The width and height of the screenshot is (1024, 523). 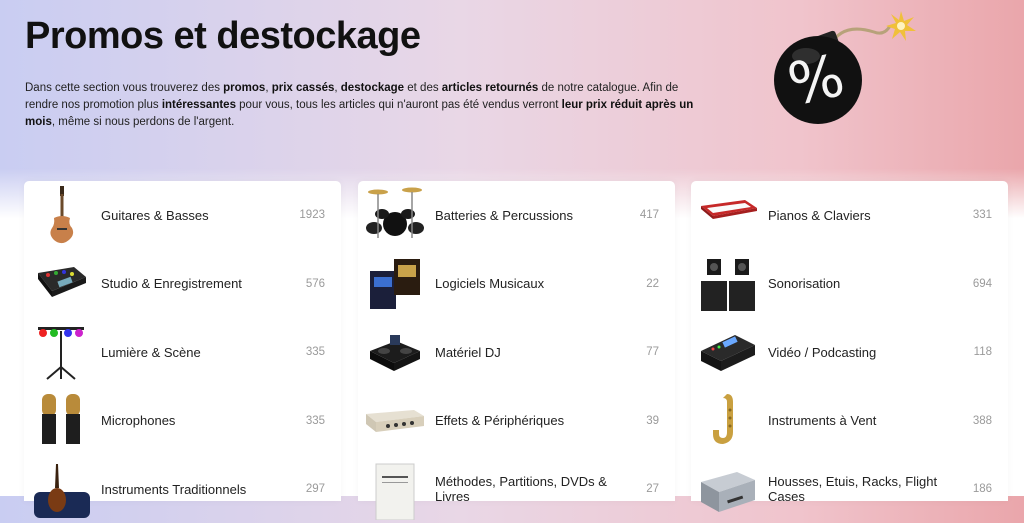 What do you see at coordinates (849, 284) in the screenshot?
I see `category-item-sonorisation: Sonorisation 694` at bounding box center [849, 284].